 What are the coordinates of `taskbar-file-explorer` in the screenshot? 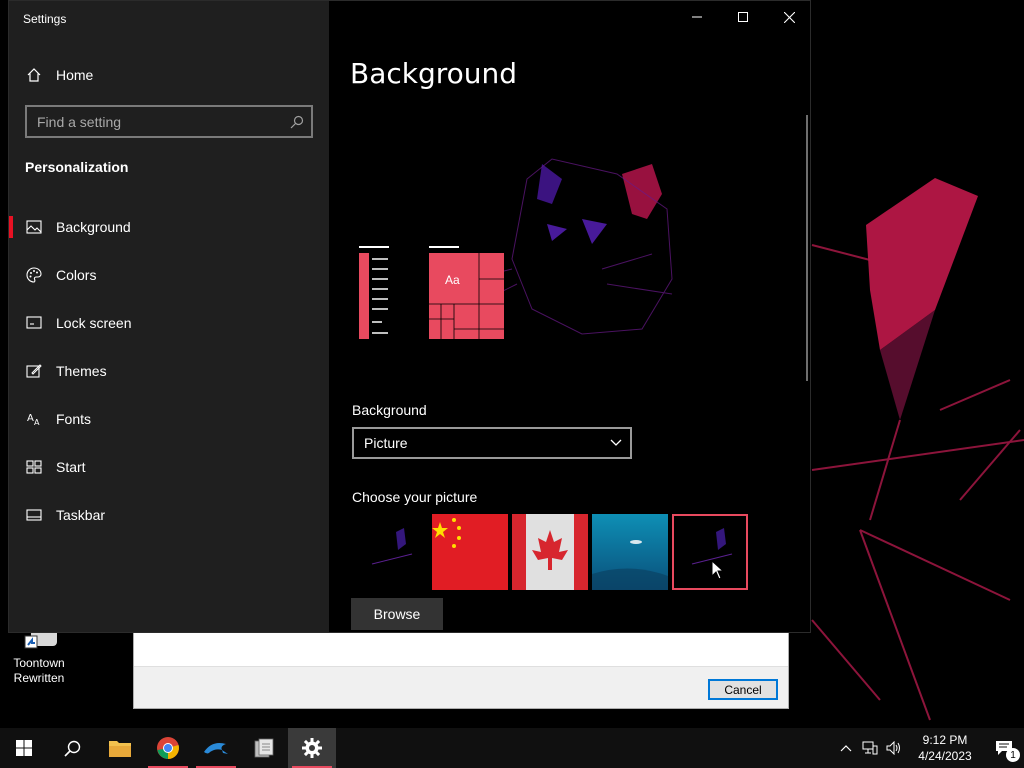 It's located at (120, 748).